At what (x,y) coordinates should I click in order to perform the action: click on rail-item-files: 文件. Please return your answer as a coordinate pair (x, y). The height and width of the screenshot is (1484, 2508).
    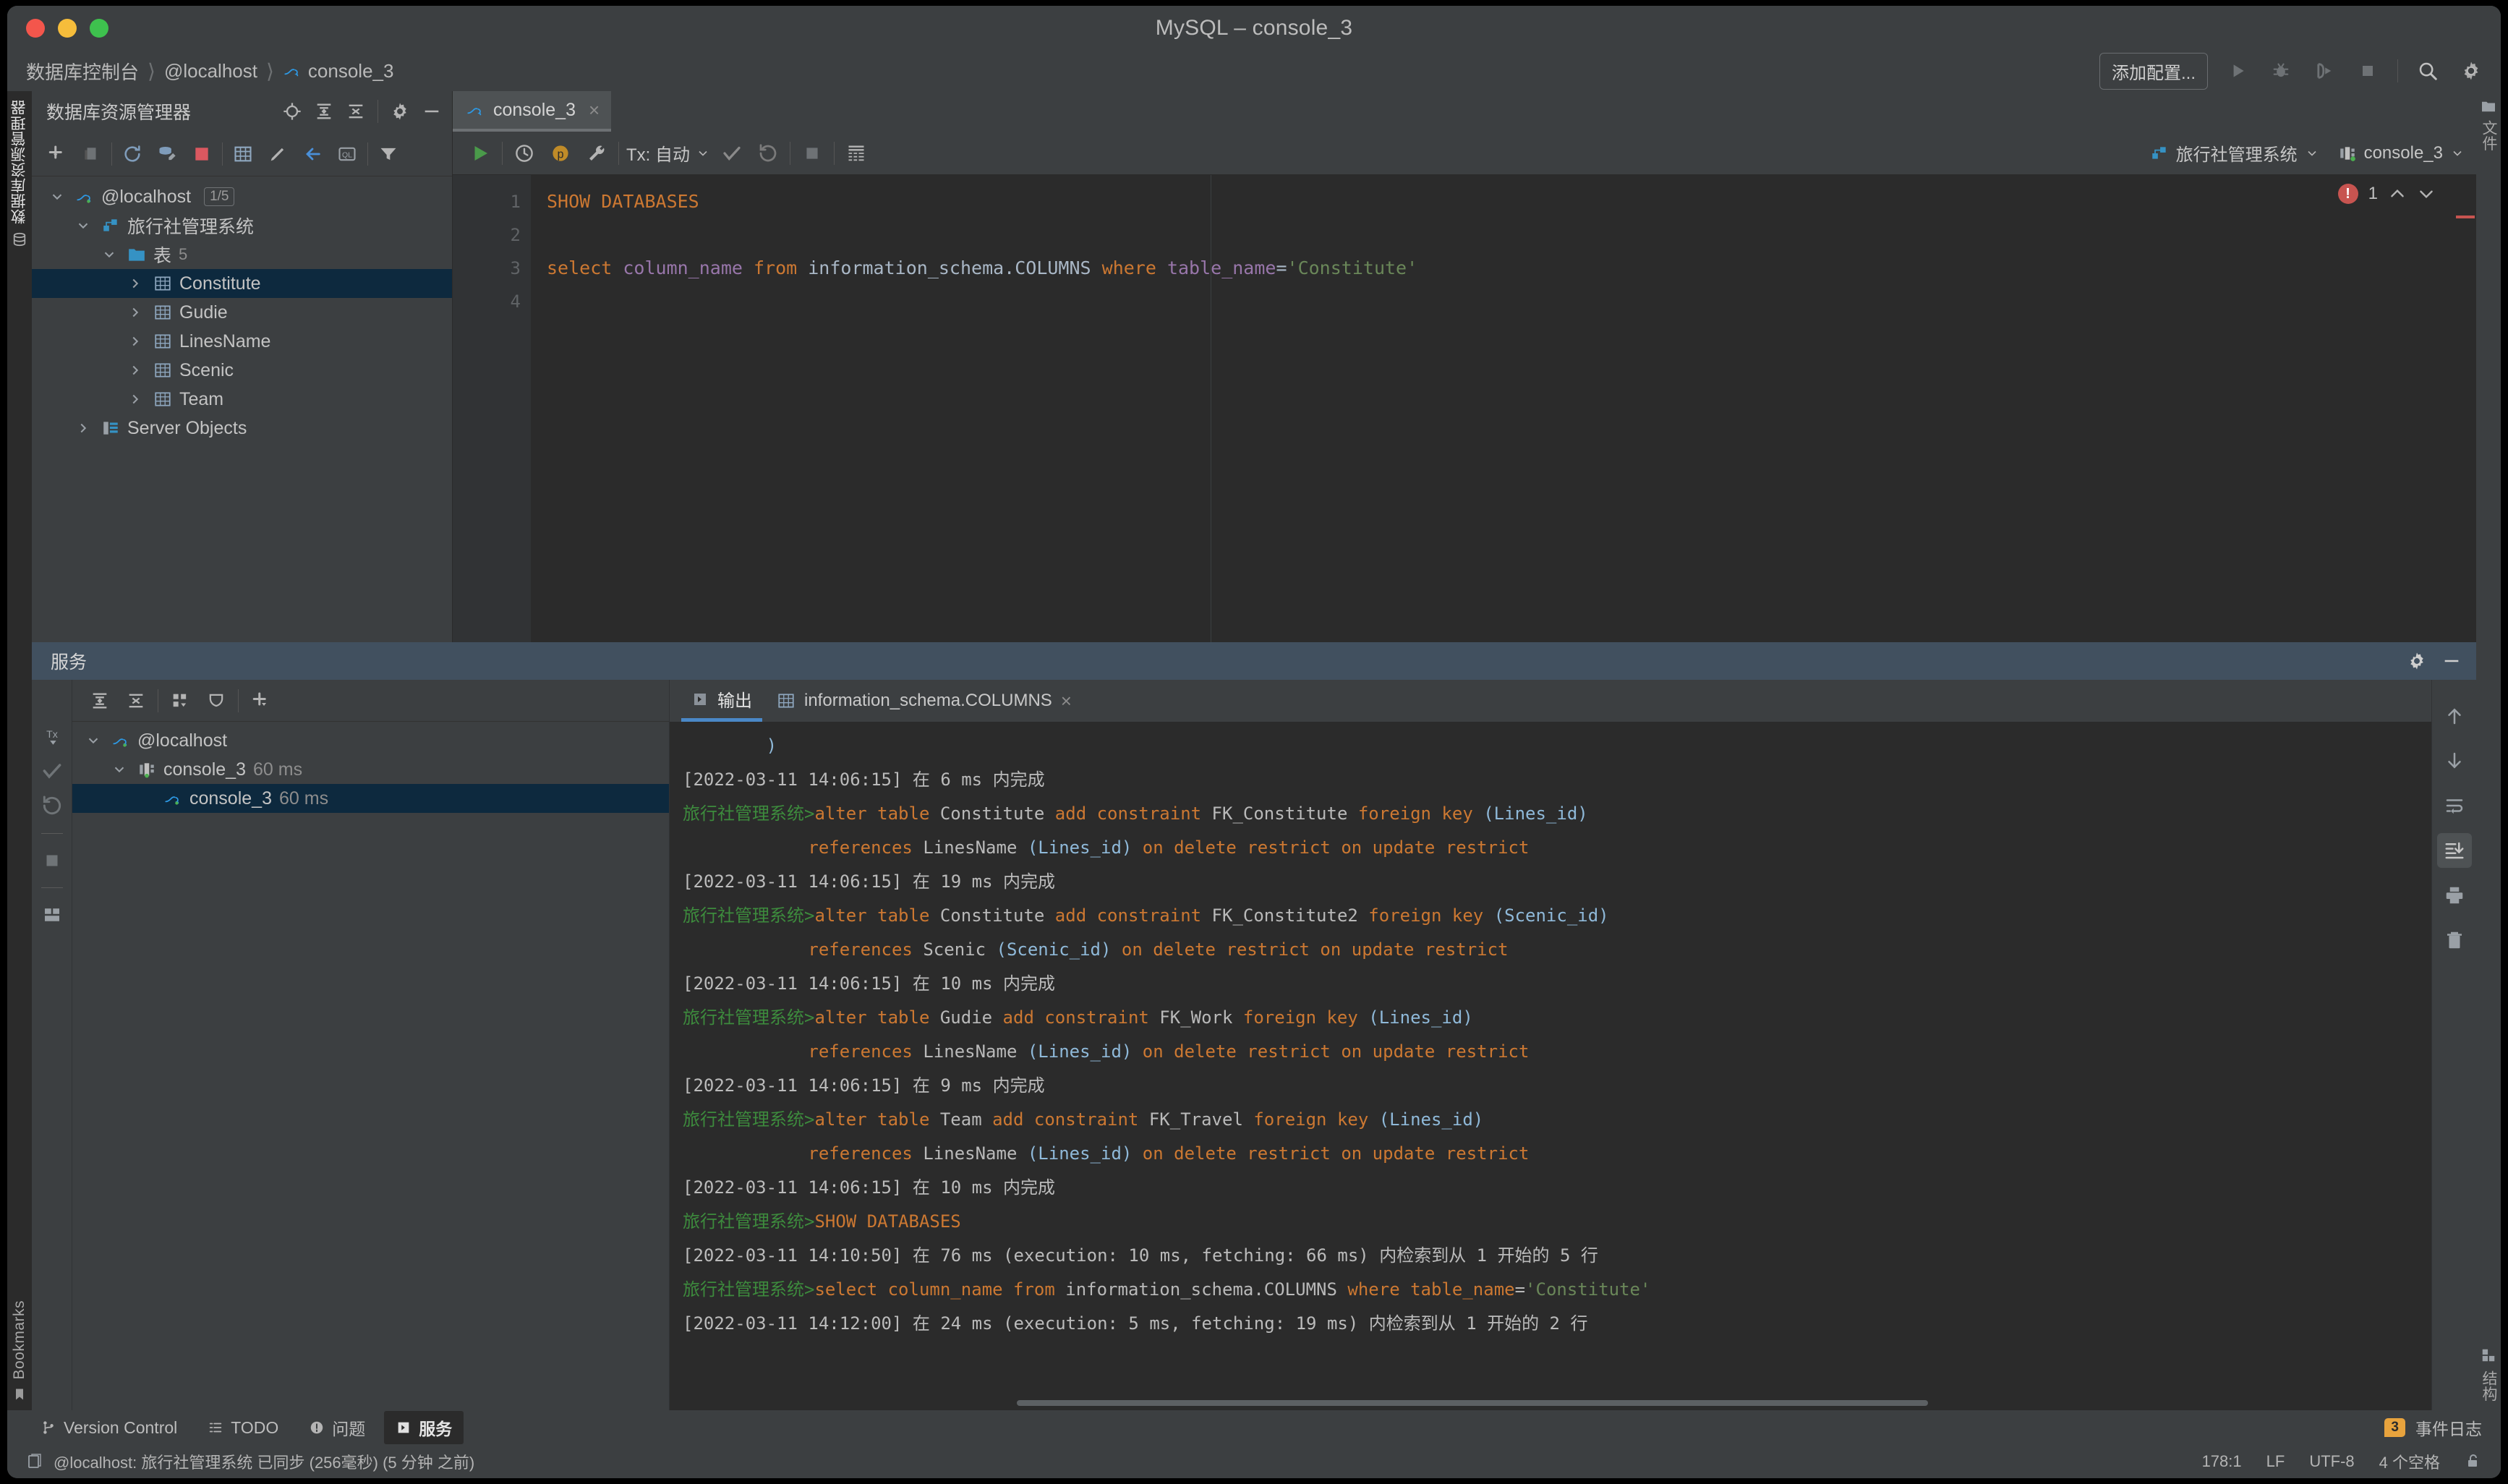
    Looking at the image, I should click on (2488, 125).